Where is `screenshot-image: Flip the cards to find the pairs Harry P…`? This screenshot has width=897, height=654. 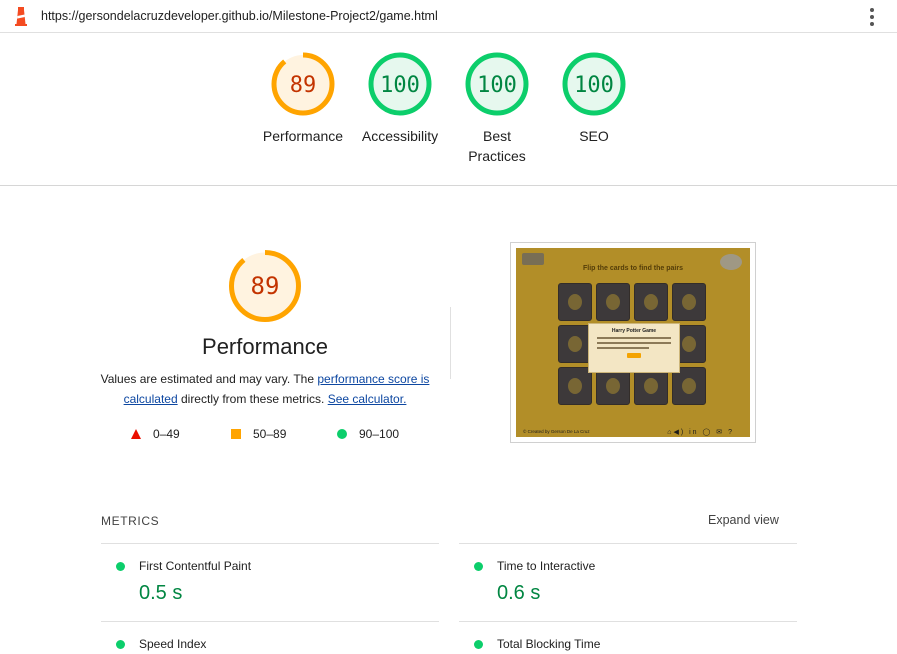
screenshot-image: Flip the cards to find the pairs Harry P… is located at coordinates (633, 342).